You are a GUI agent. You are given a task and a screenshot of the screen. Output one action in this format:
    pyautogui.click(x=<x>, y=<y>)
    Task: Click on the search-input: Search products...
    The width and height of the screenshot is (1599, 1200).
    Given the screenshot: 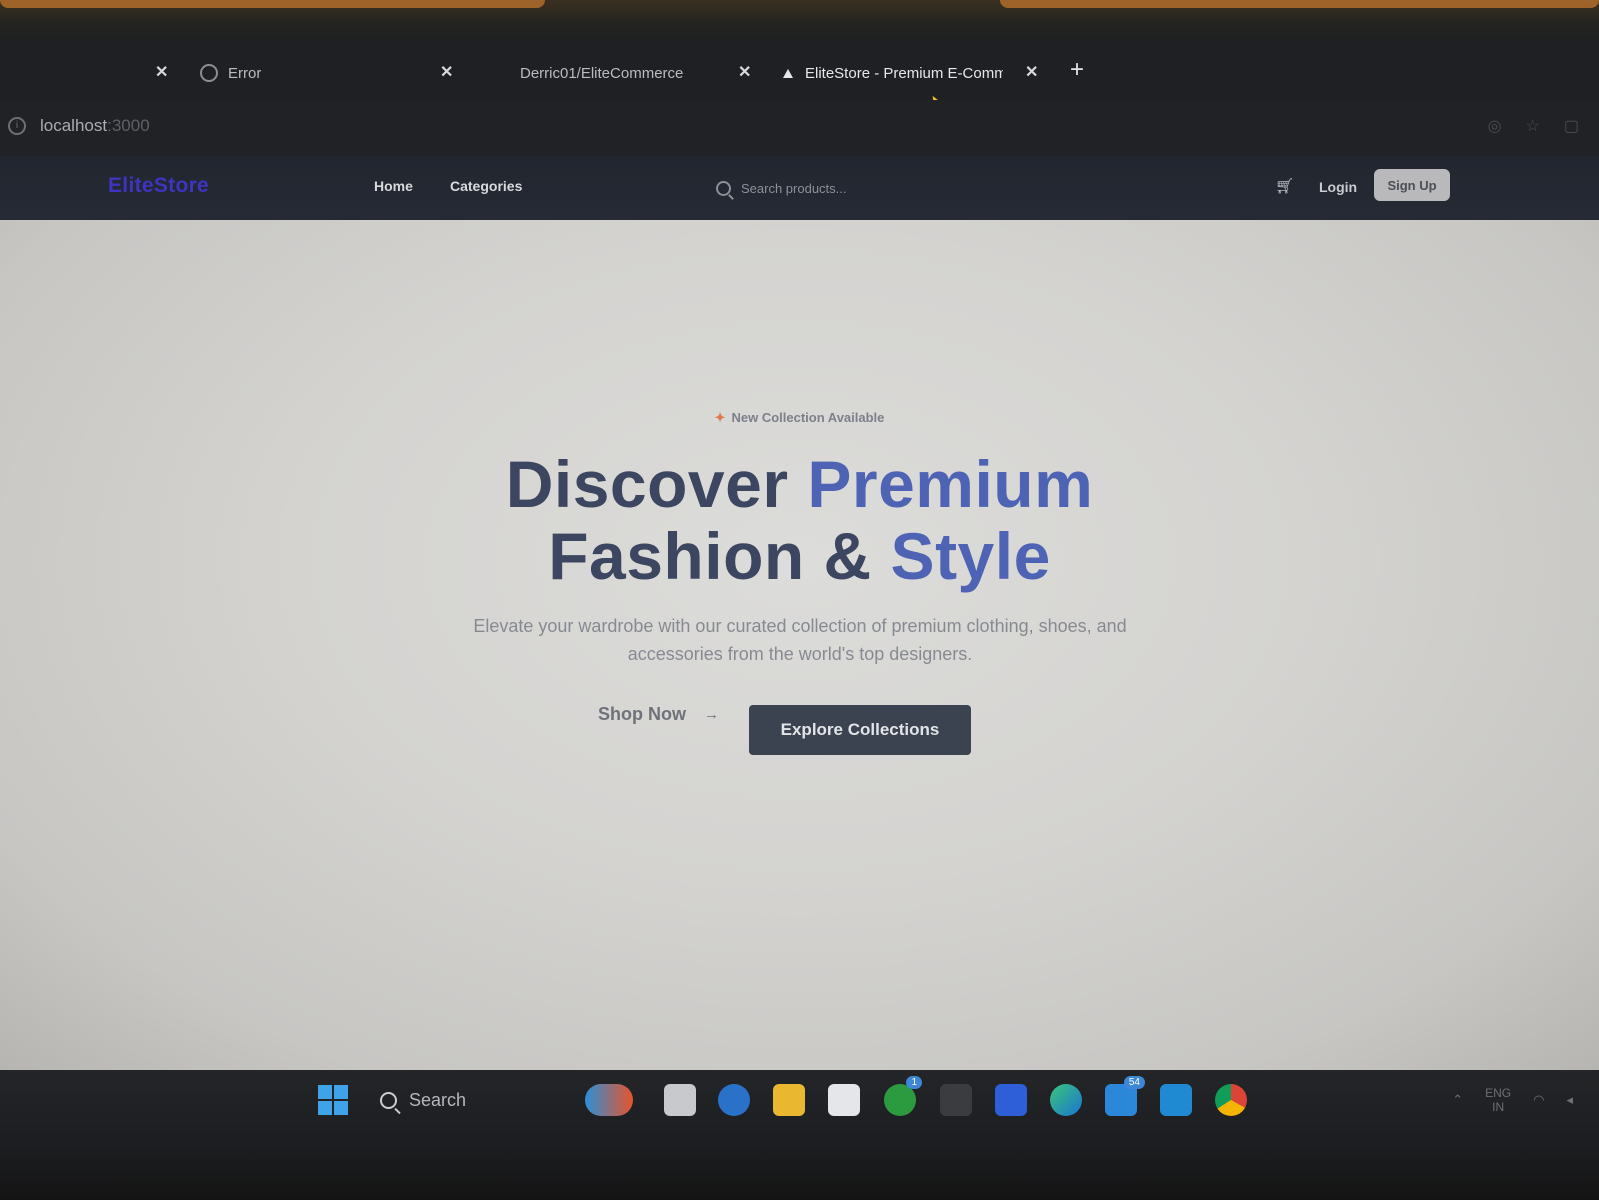 What is the action you would take?
    pyautogui.click(x=866, y=188)
    